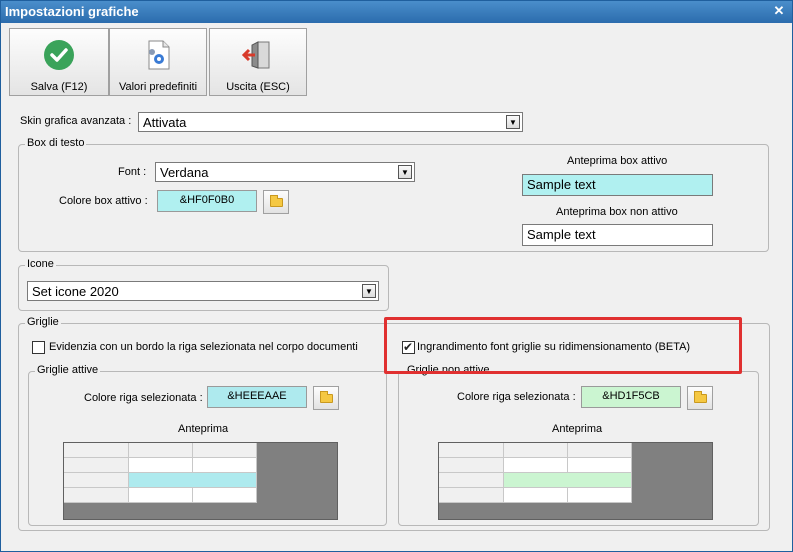 The image size is (793, 552). Describe the element at coordinates (159, 55) in the screenshot. I see `document-settings-icon` at that location.